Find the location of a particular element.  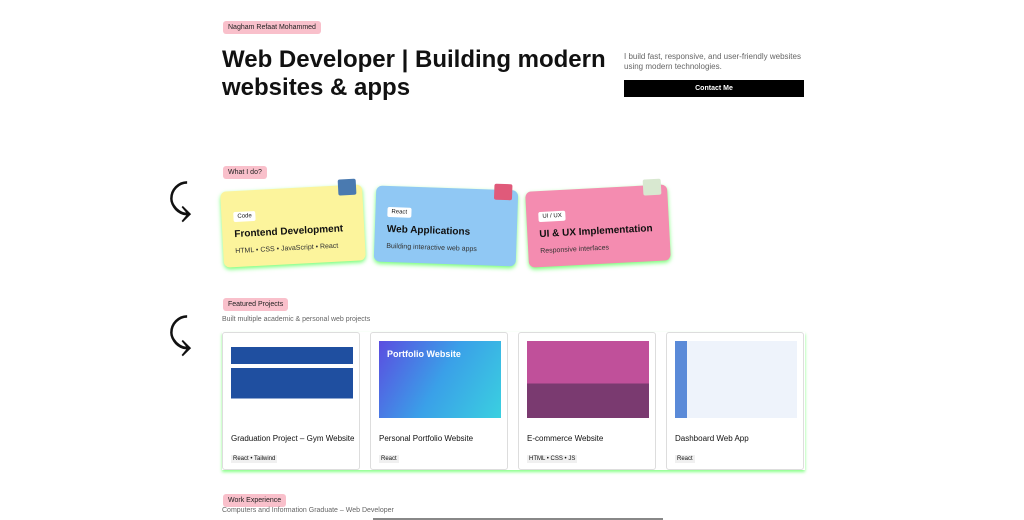

service-chip: UI / UX is located at coordinates (552, 216).